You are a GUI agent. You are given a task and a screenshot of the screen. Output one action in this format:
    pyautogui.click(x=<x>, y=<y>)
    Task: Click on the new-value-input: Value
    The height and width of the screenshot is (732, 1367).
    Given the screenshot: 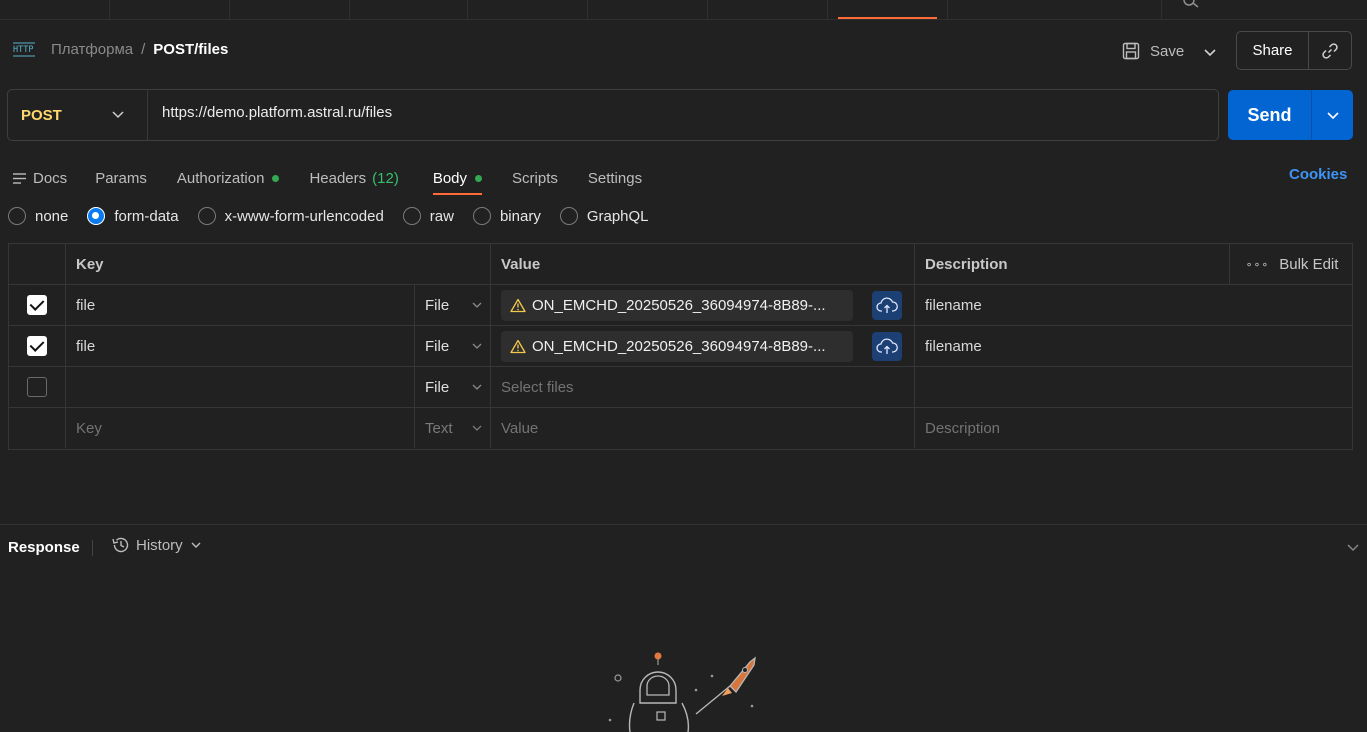 What is the action you would take?
    pyautogui.click(x=703, y=428)
    